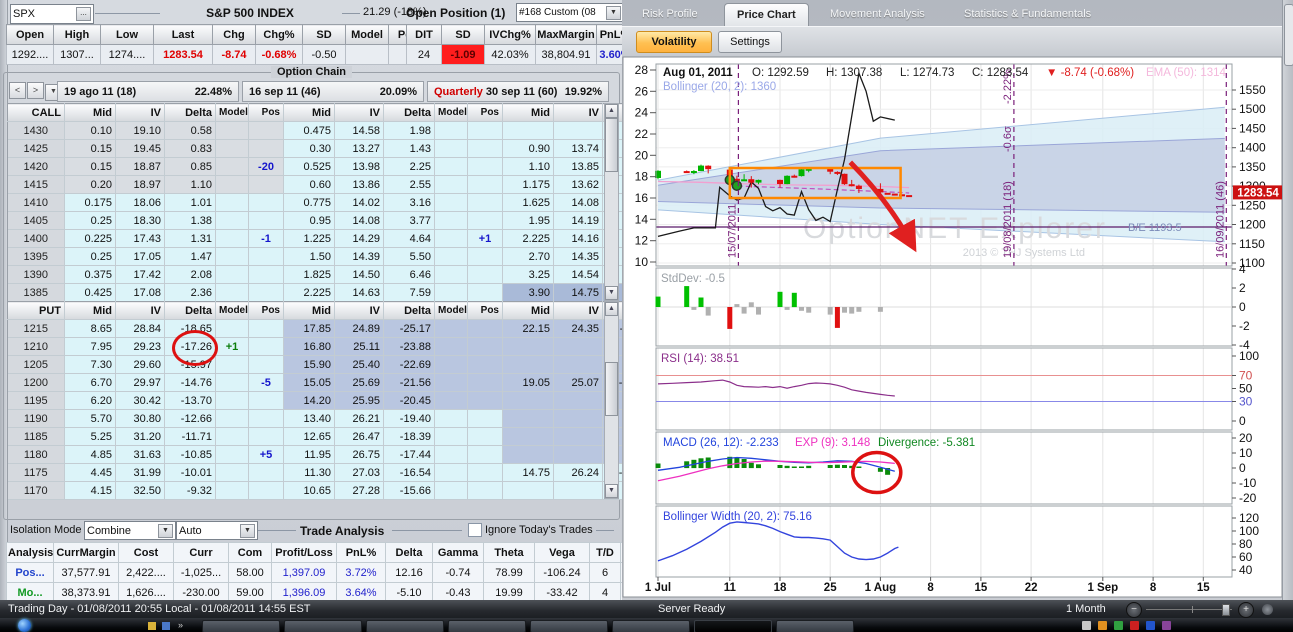 The width and height of the screenshot is (1293, 632). What do you see at coordinates (140, 130) in the screenshot?
I see `chain-cell: 19.10` at bounding box center [140, 130].